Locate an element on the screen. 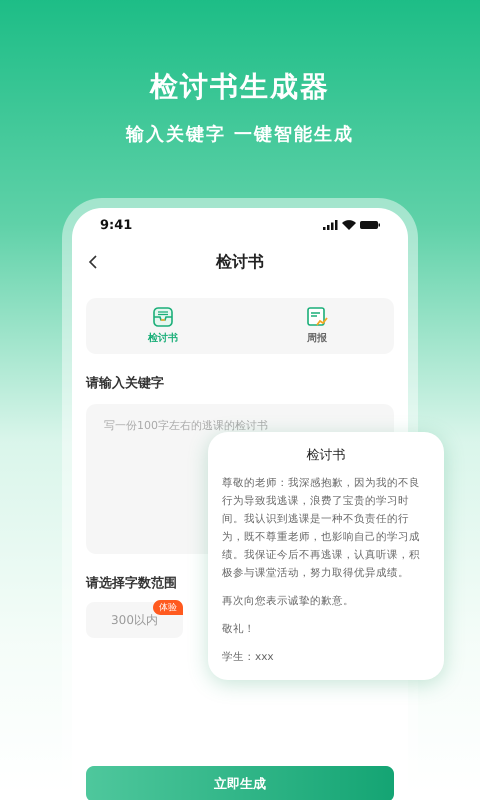 Image resolution: width=480 pixels, height=800 pixels. preview-paragraph: 再次向您表示诚挚的歉意。 is located at coordinates (288, 601).